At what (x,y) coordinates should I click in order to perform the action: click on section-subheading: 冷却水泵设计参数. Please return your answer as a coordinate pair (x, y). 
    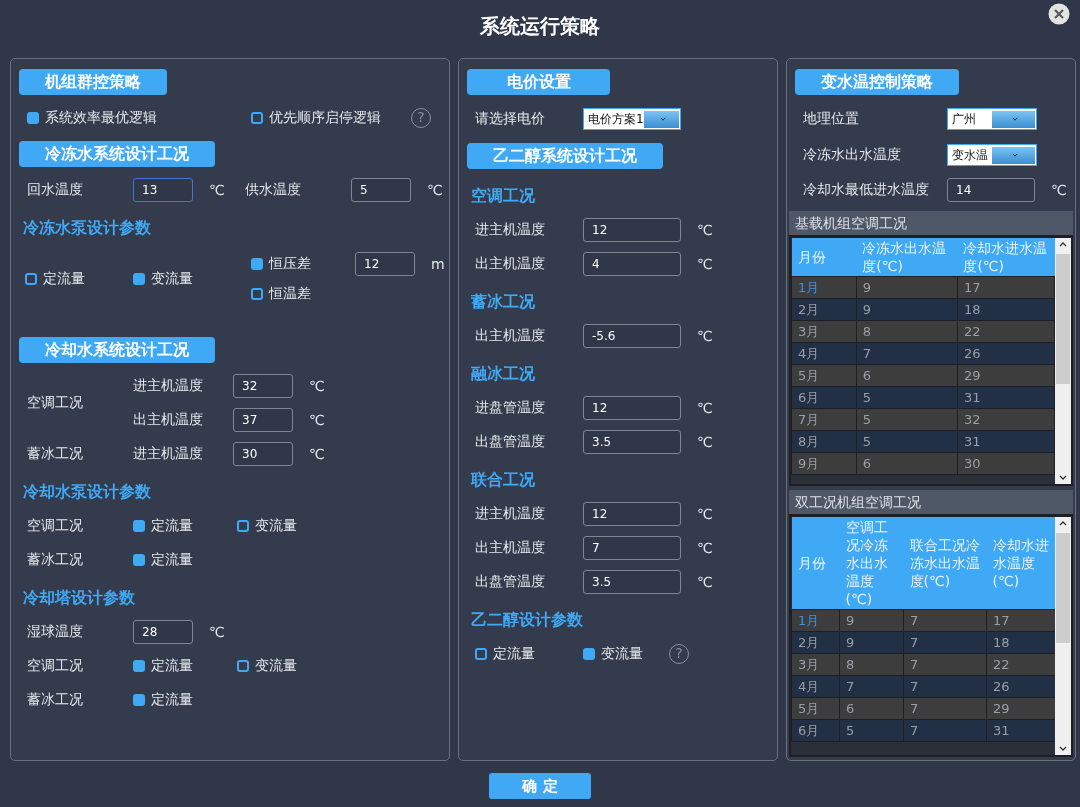
    Looking at the image, I should click on (87, 492).